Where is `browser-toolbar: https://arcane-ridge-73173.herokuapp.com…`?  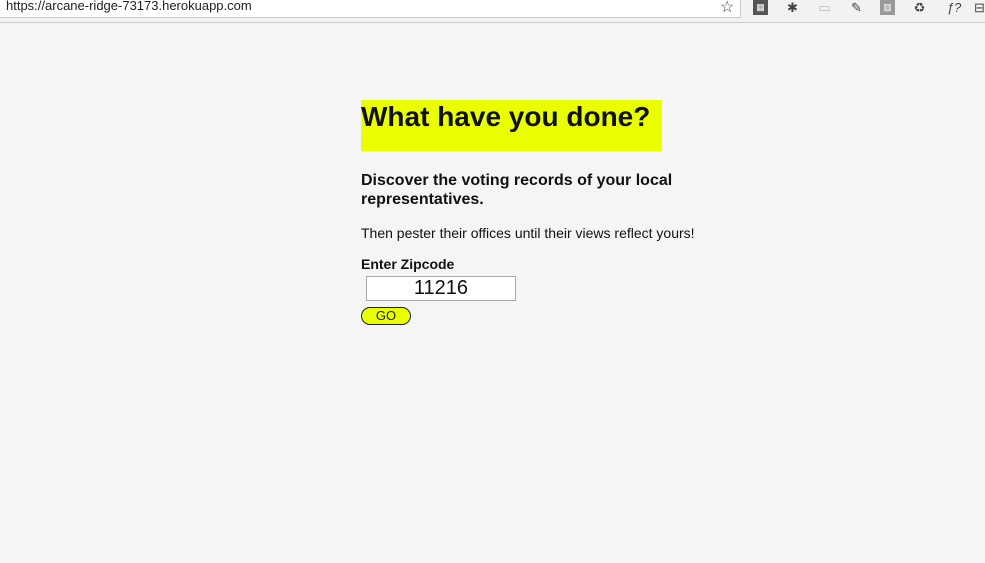 browser-toolbar: https://arcane-ridge-73173.herokuapp.com… is located at coordinates (492, 11).